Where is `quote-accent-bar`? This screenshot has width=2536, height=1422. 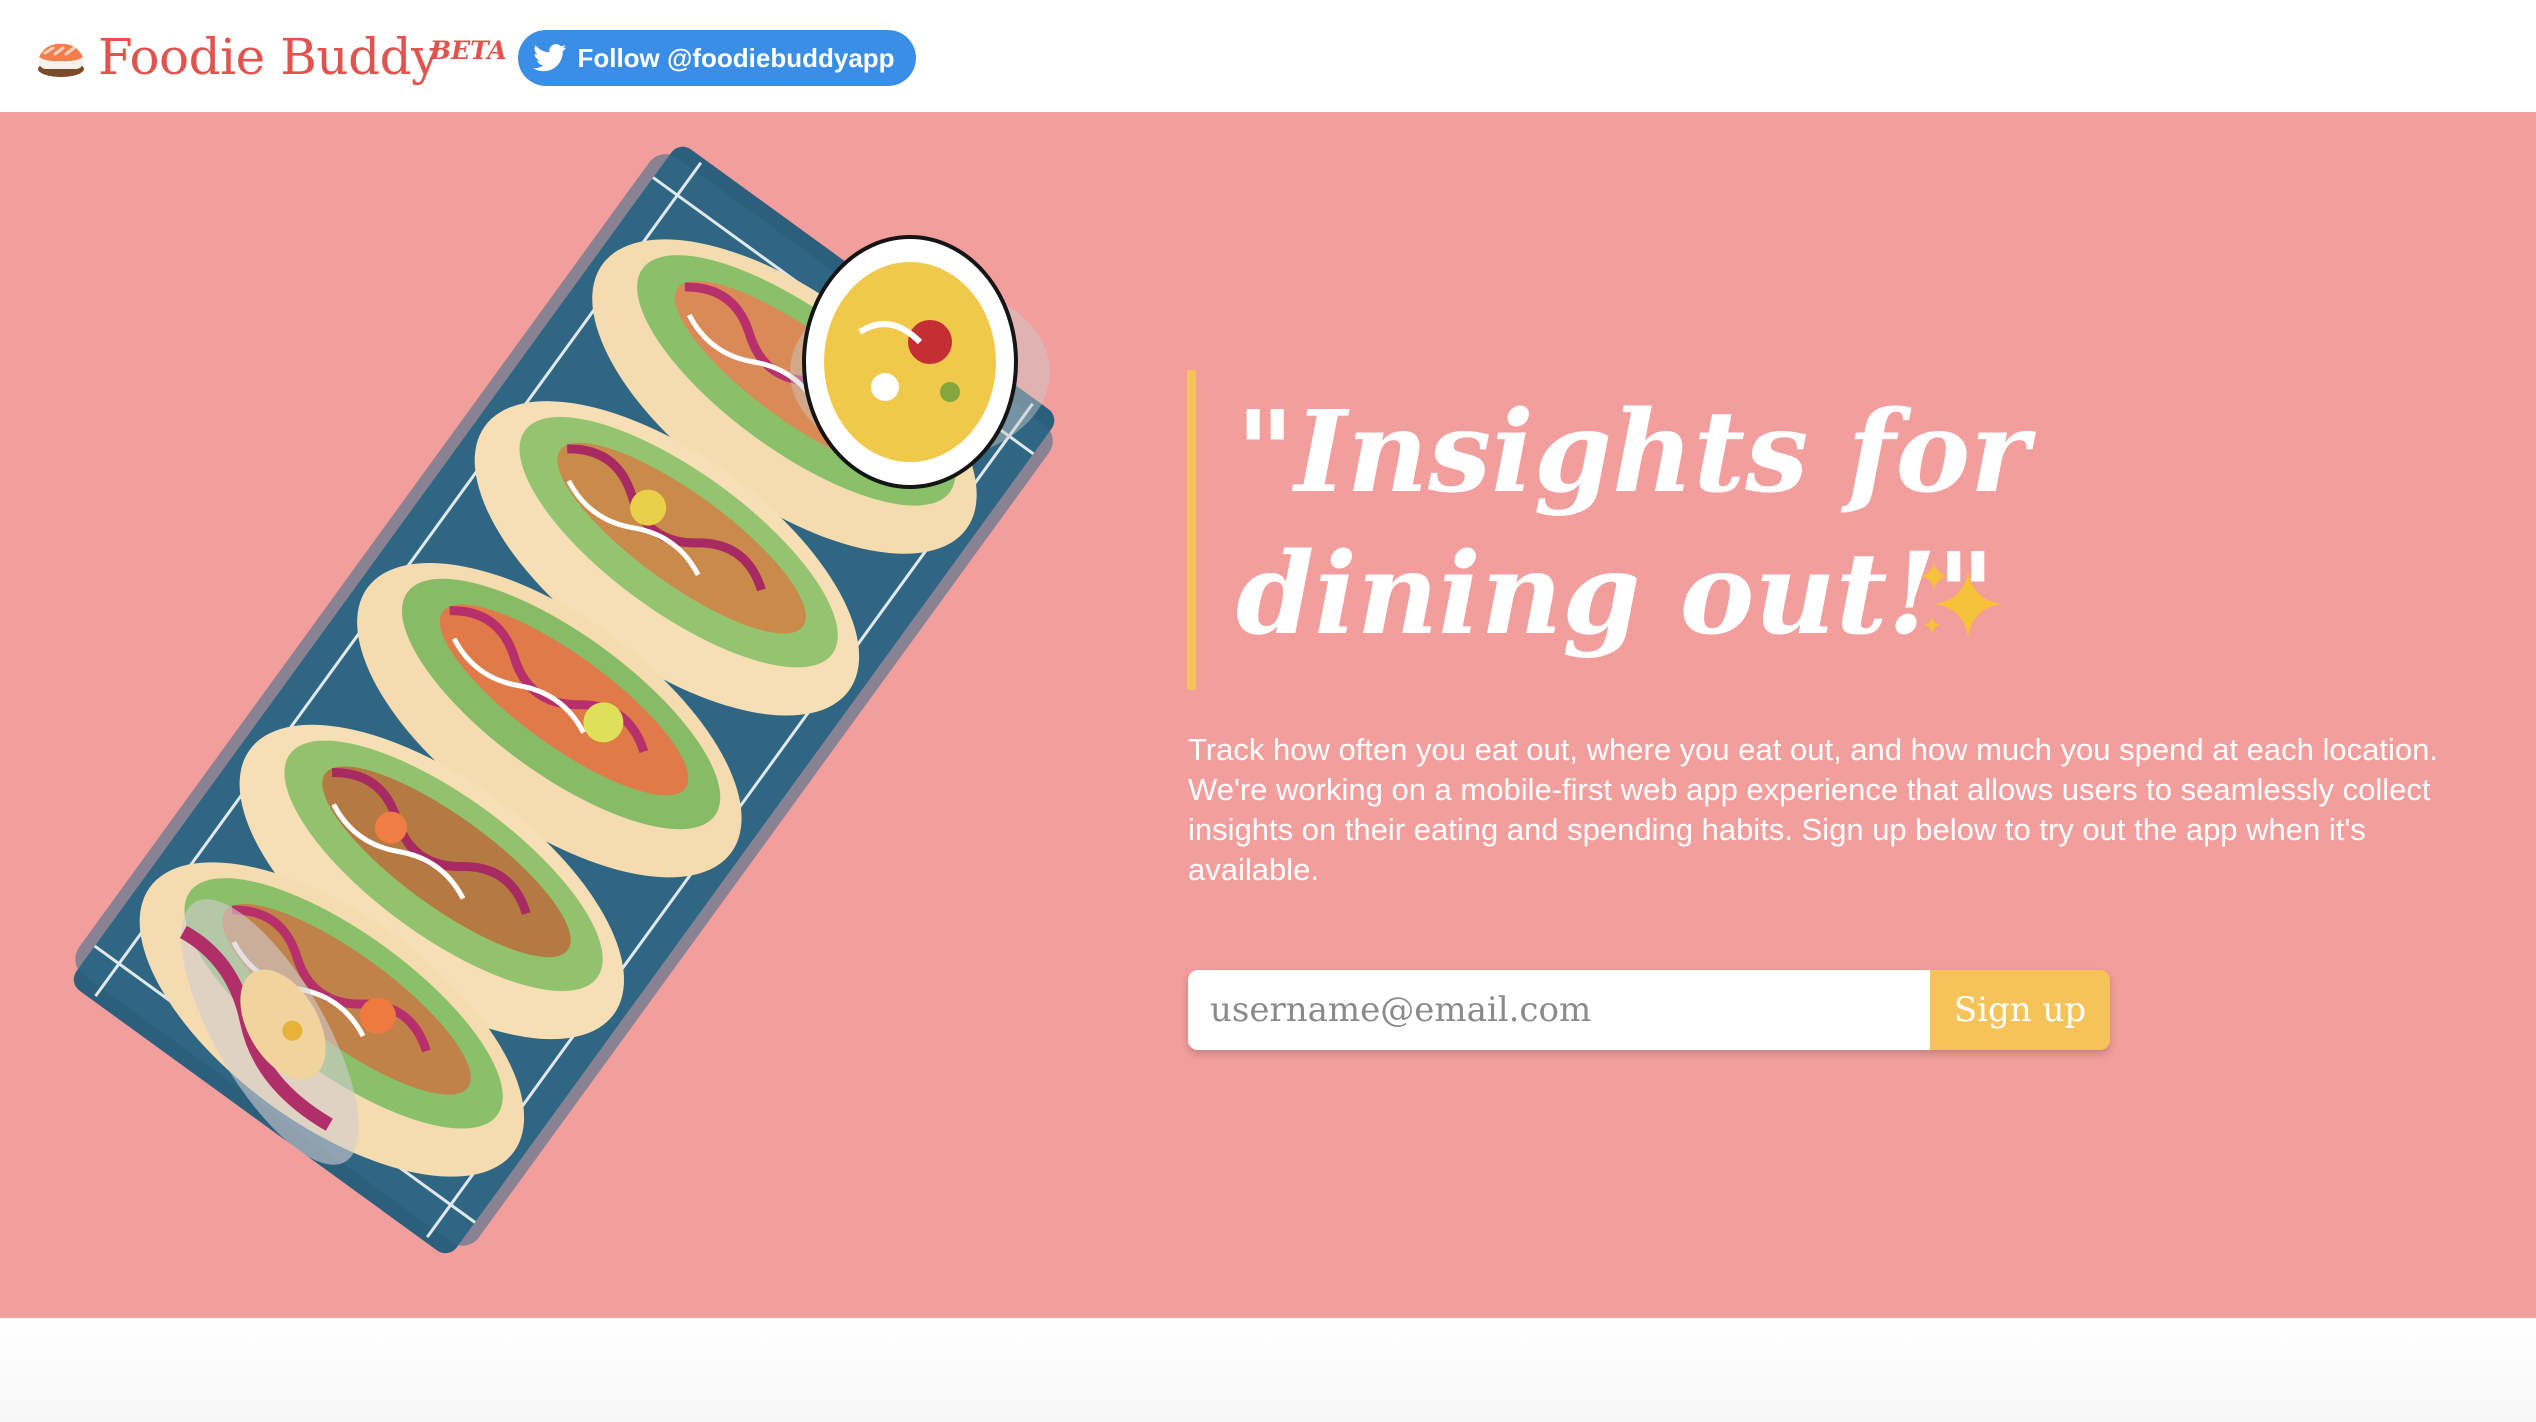
quote-accent-bar is located at coordinates (1191, 530).